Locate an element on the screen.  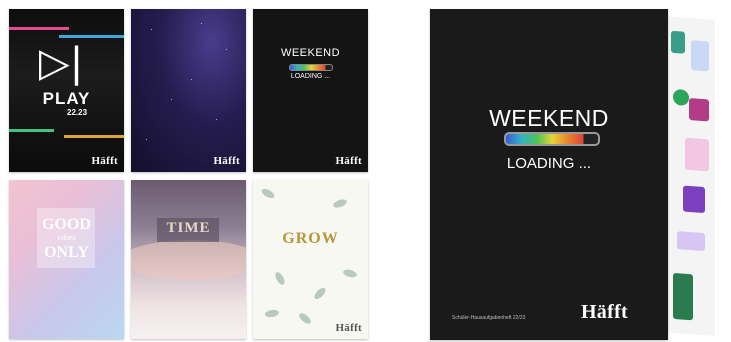
sticker-pages is located at coordinates (689, 176).